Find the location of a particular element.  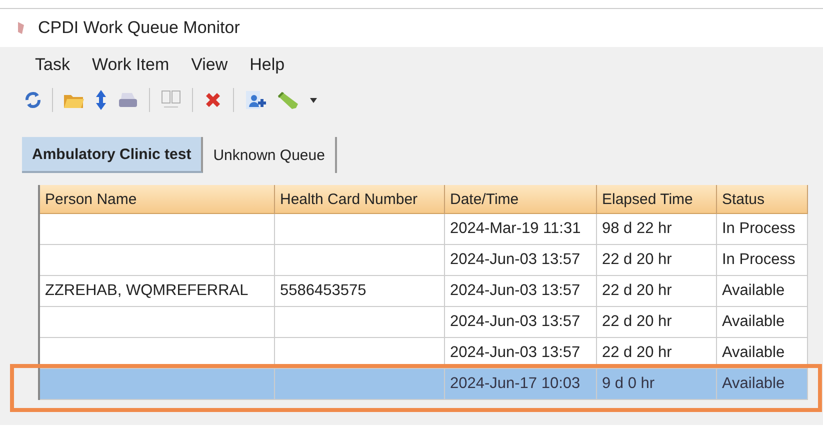

pencil-icon is located at coordinates (288, 100).